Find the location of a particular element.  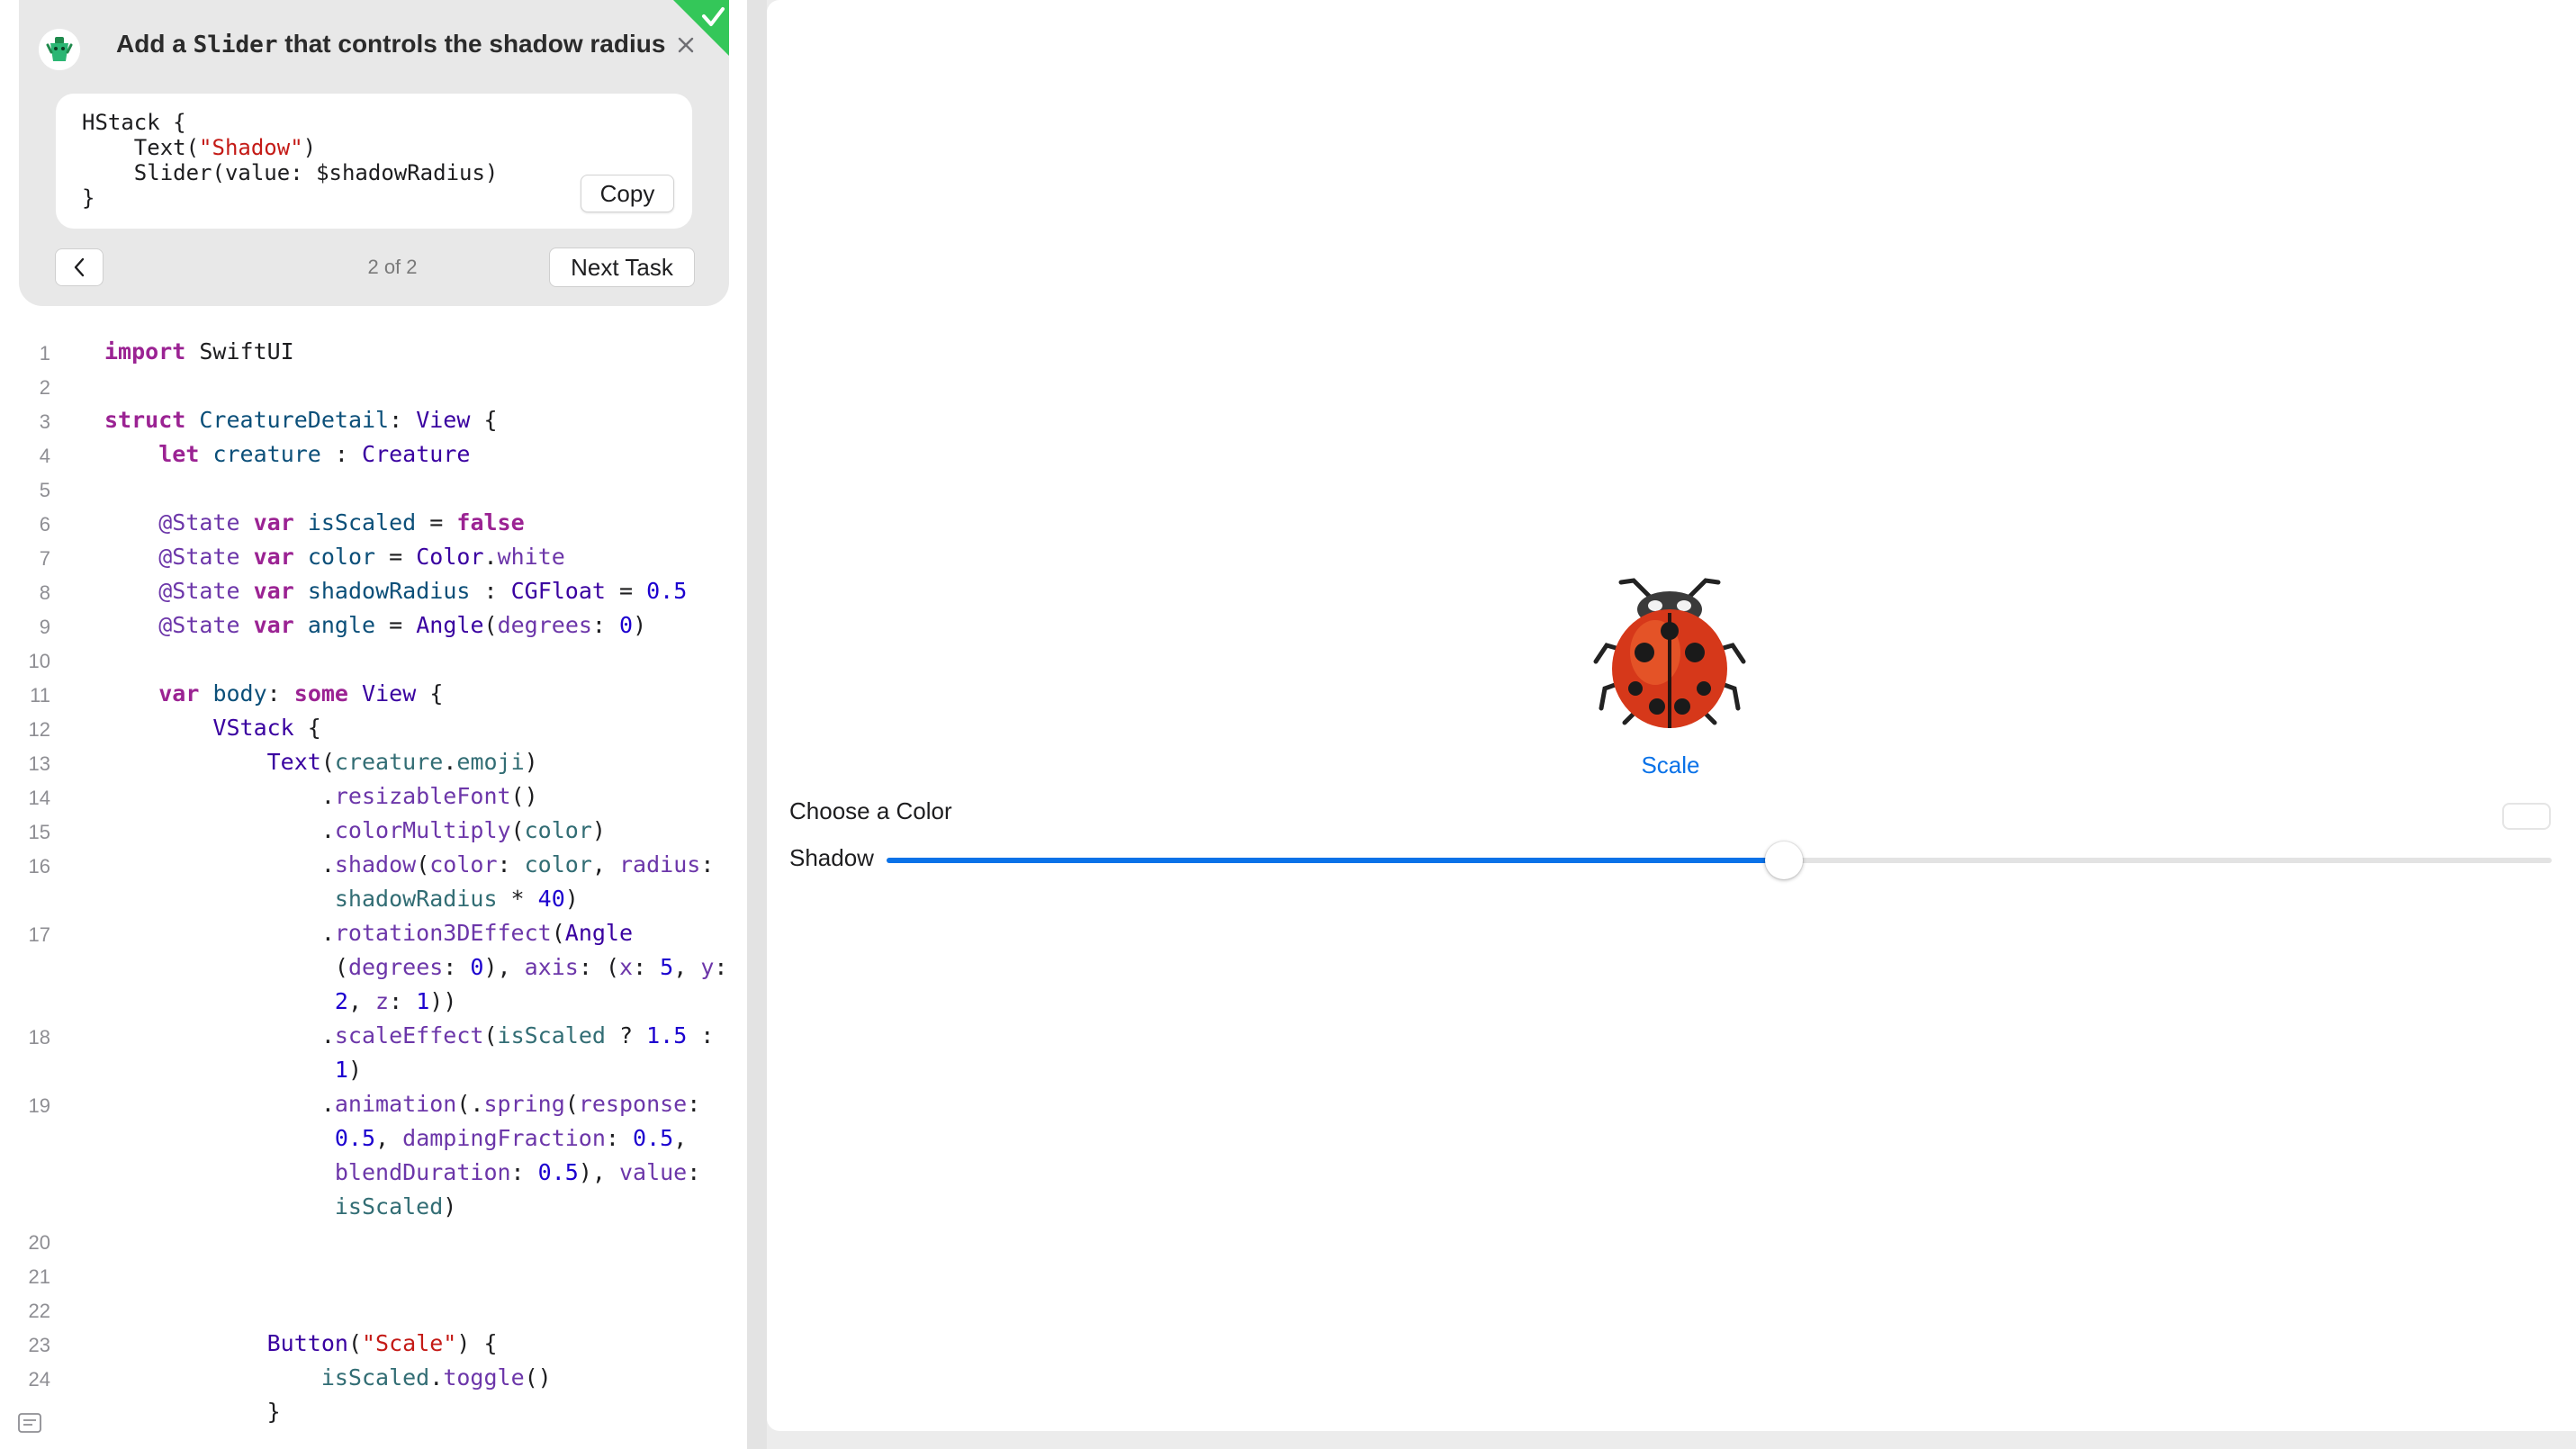

line-number: 24 is located at coordinates (39, 1379).